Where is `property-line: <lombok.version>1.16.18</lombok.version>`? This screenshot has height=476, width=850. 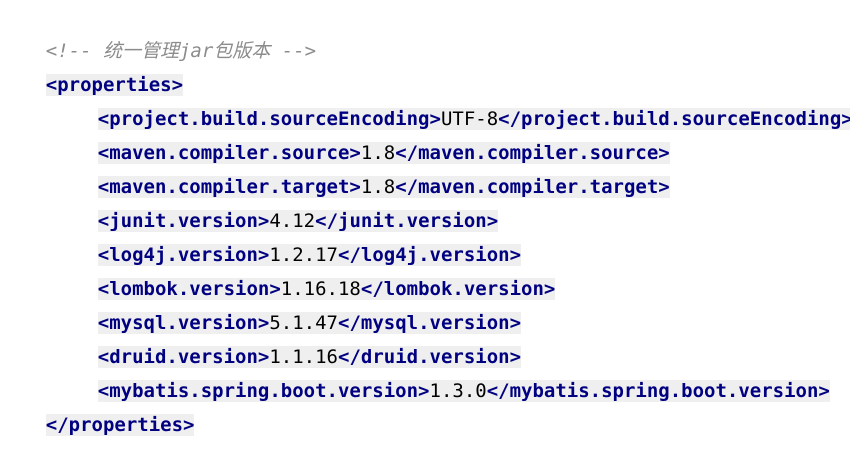
property-line: <lombok.version>1.16.18</lombok.version> is located at coordinates (278, 269).